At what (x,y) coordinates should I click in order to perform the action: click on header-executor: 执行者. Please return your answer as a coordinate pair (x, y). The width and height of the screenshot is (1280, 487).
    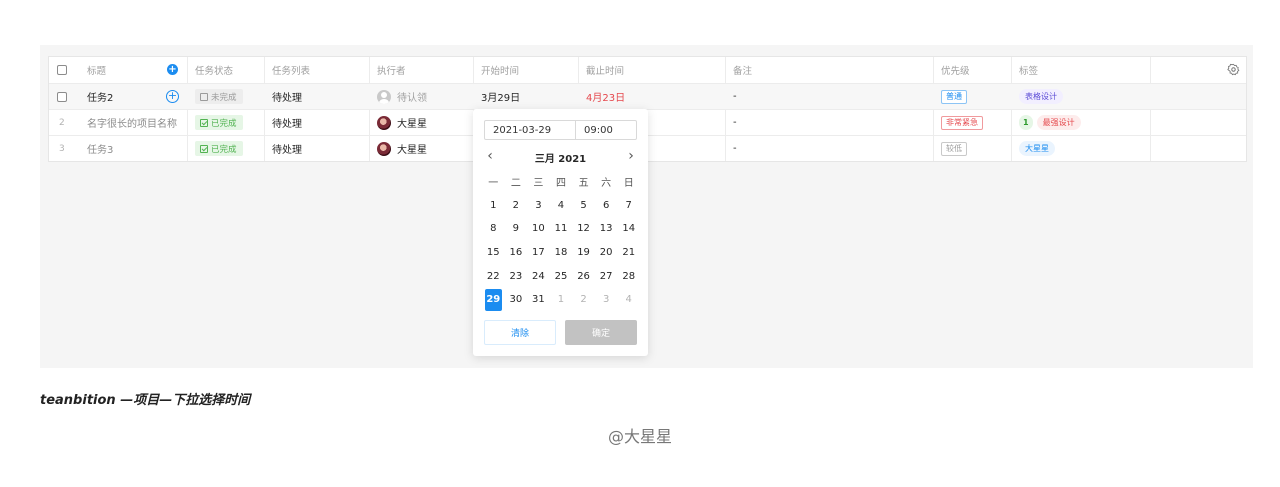
    Looking at the image, I should click on (421, 70).